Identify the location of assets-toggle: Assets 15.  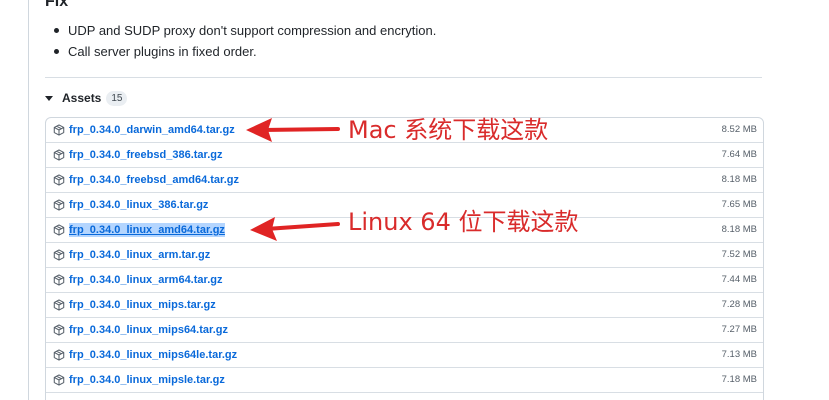
(86, 98).